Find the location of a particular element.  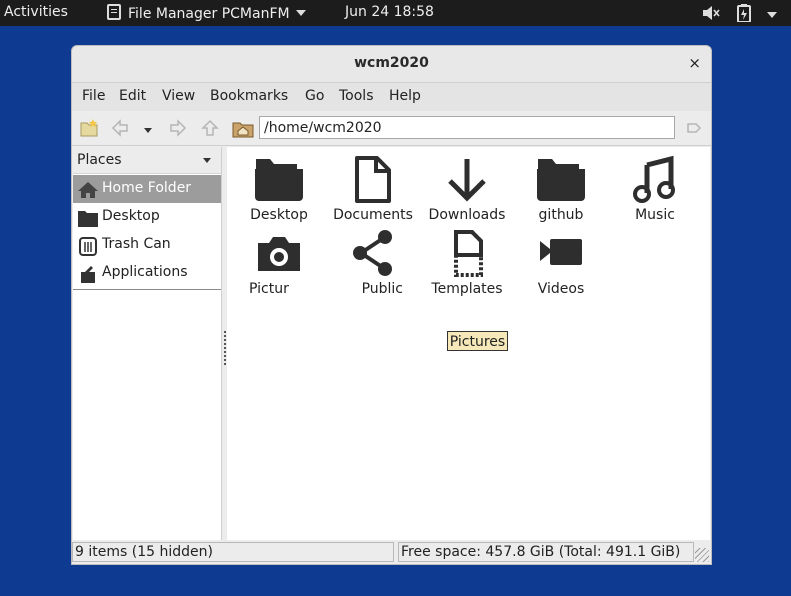

sidebar-item-label: Home Folder is located at coordinates (147, 188).